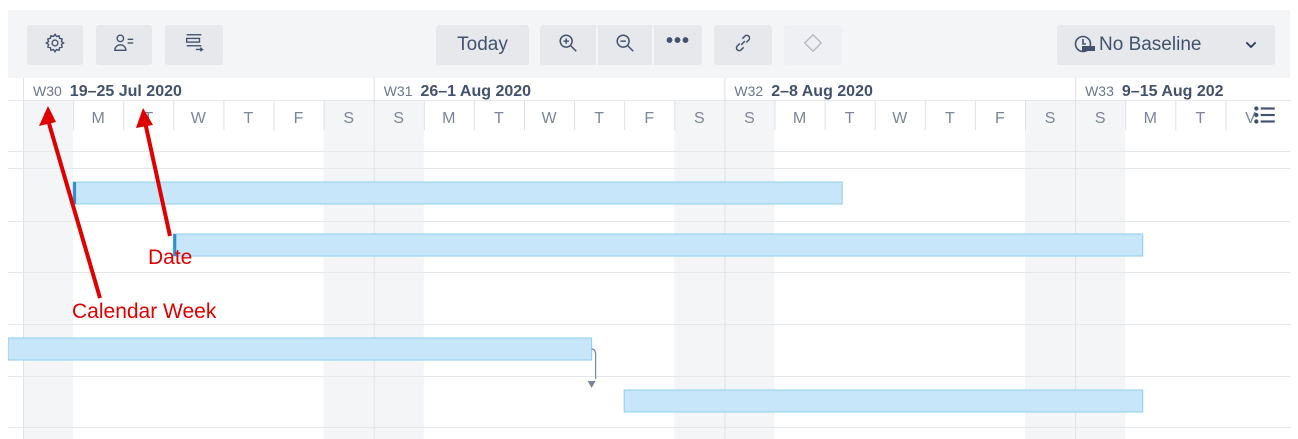 The height and width of the screenshot is (439, 1298). I want to click on week-heading: W32 2–8 Aug 2020, so click(803, 91).